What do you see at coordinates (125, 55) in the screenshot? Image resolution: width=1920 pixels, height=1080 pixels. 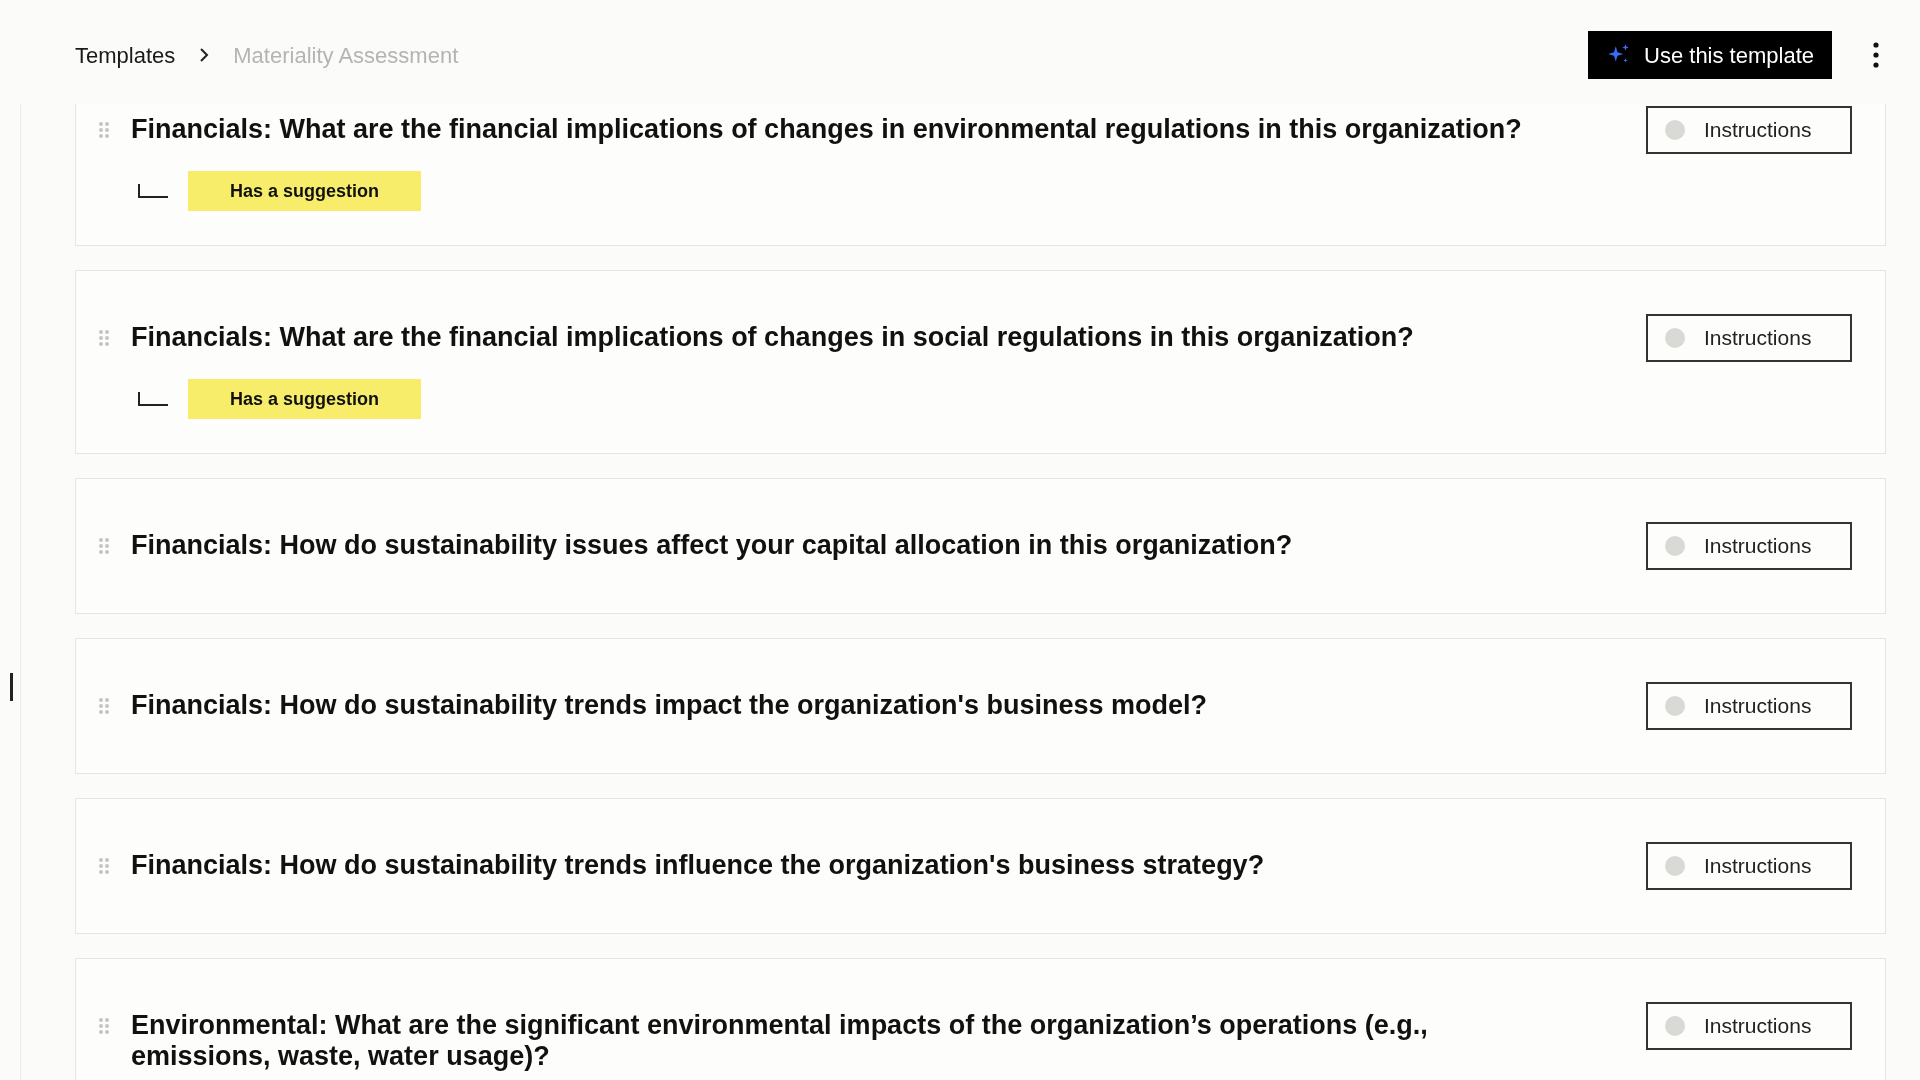 I see `breadcrumb-link: Templates` at bounding box center [125, 55].